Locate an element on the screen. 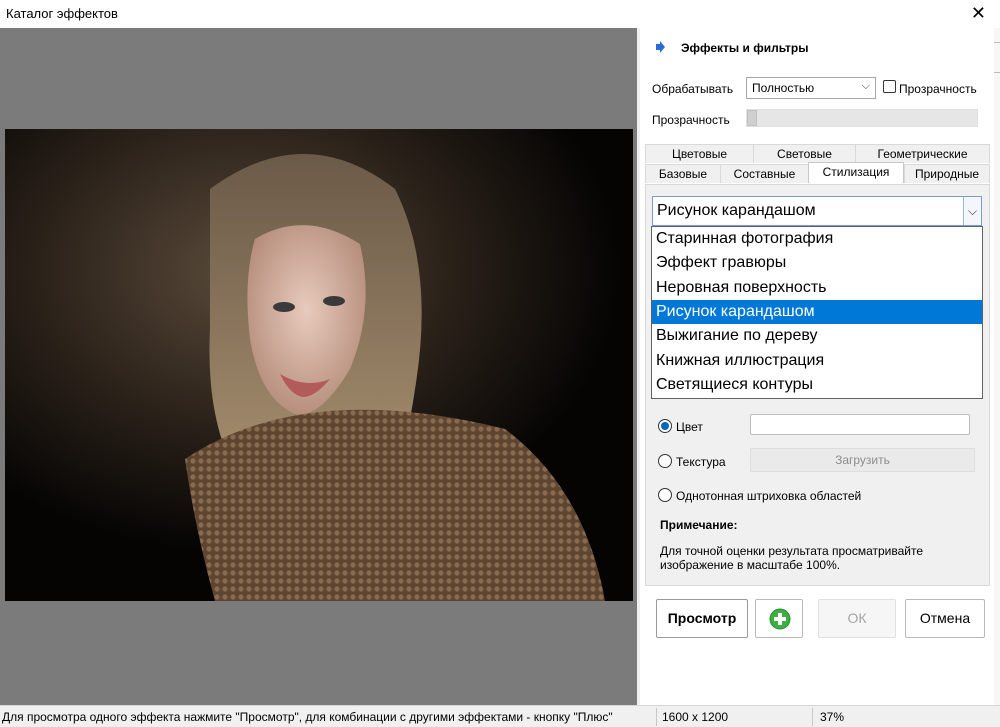 This screenshot has width=1000, height=727. load-texture-button: Загрузить is located at coordinates (862, 460).